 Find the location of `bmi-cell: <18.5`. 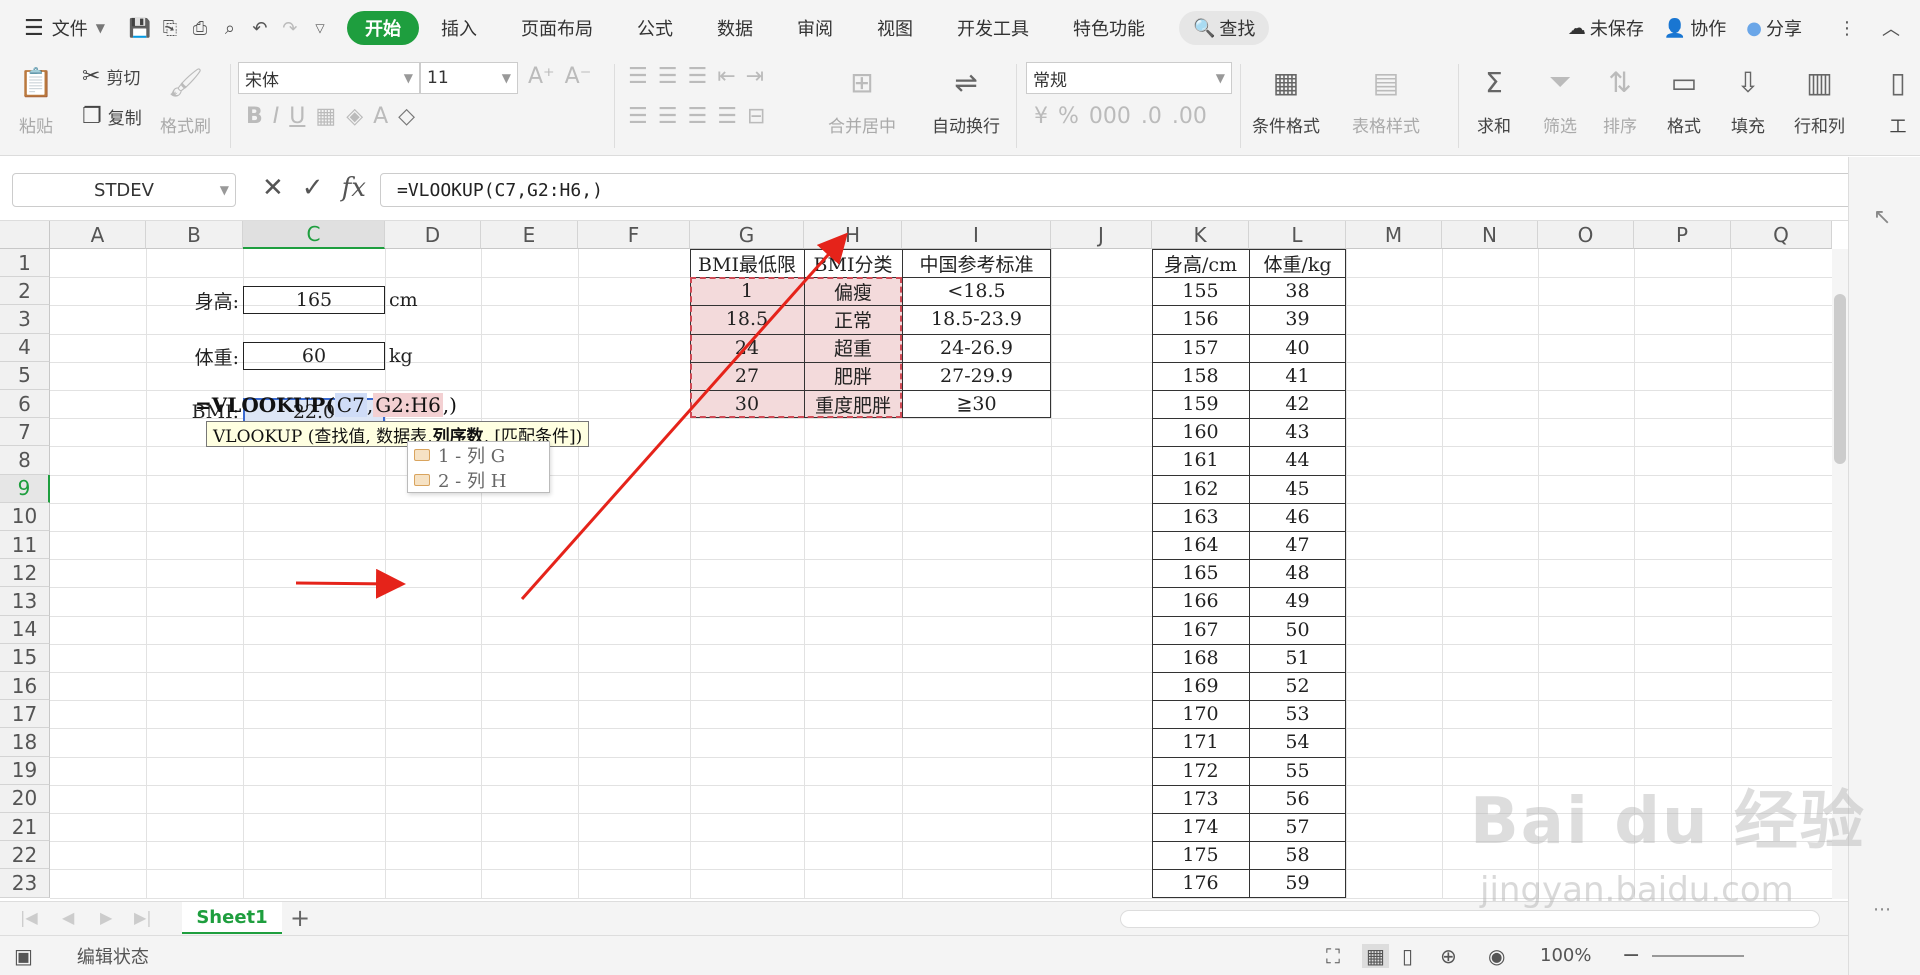

bmi-cell: <18.5 is located at coordinates (976, 291).